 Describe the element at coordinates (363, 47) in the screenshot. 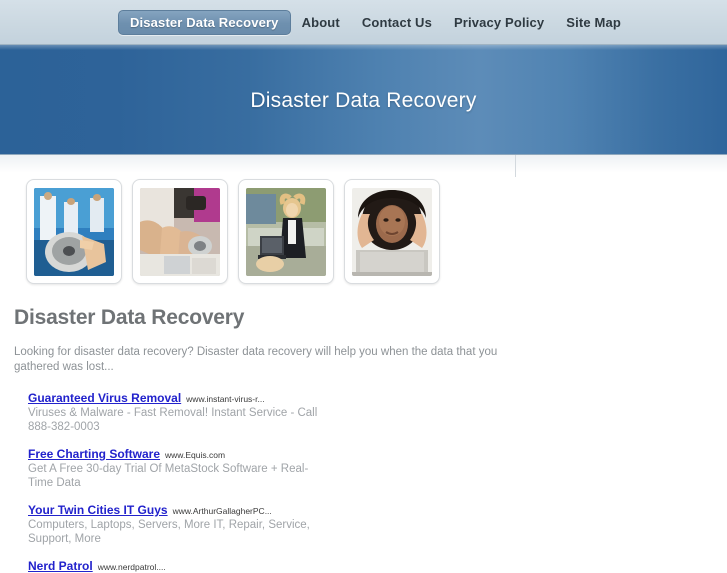

I see `banner-sheen` at that location.